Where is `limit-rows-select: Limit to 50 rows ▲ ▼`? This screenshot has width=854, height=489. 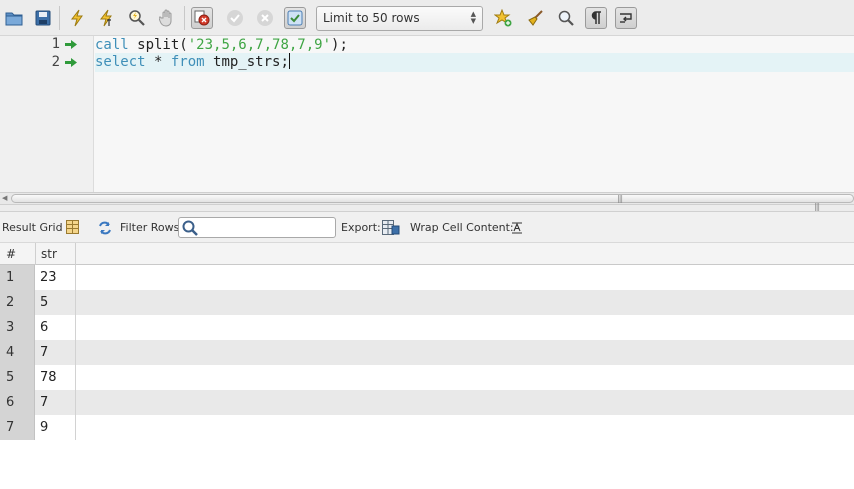 limit-rows-select: Limit to 50 rows ▲ ▼ is located at coordinates (399, 18).